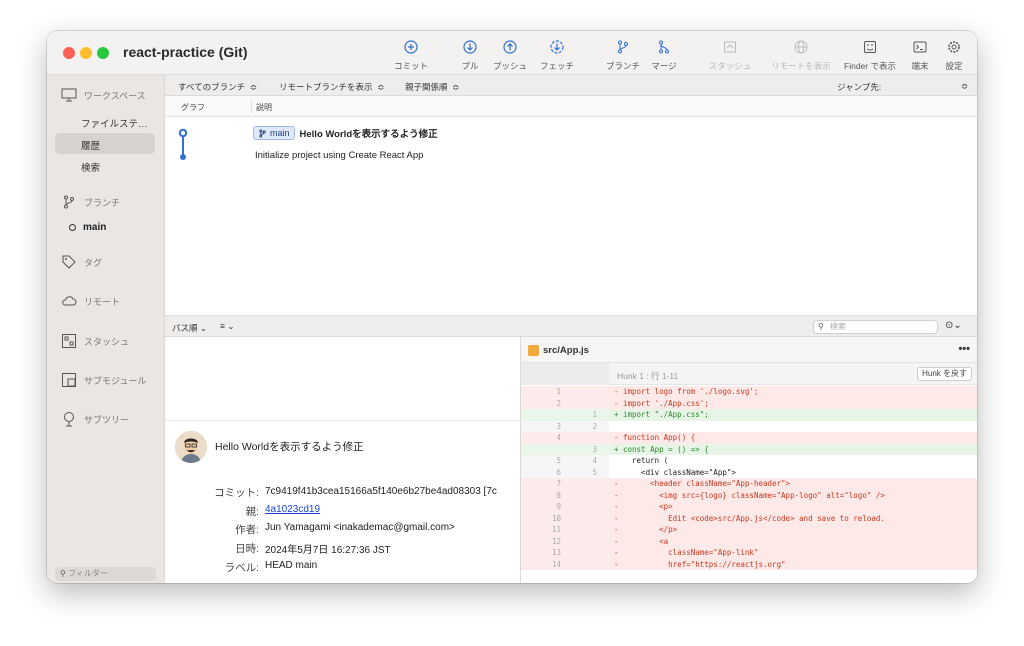  What do you see at coordinates (749, 553) in the screenshot?
I see `diff-line: 13 - className="App-link"` at bounding box center [749, 553].